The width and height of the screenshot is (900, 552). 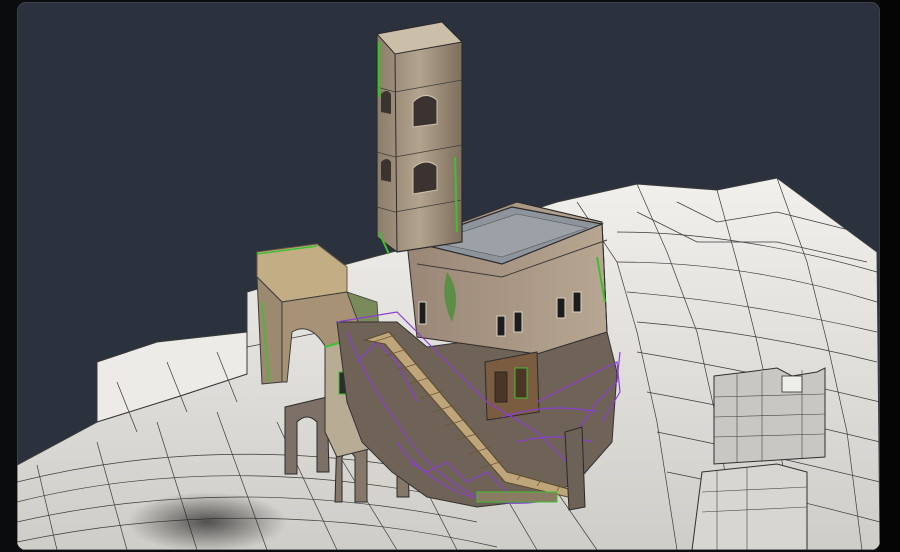 I want to click on window-edge, so click(x=890, y=276).